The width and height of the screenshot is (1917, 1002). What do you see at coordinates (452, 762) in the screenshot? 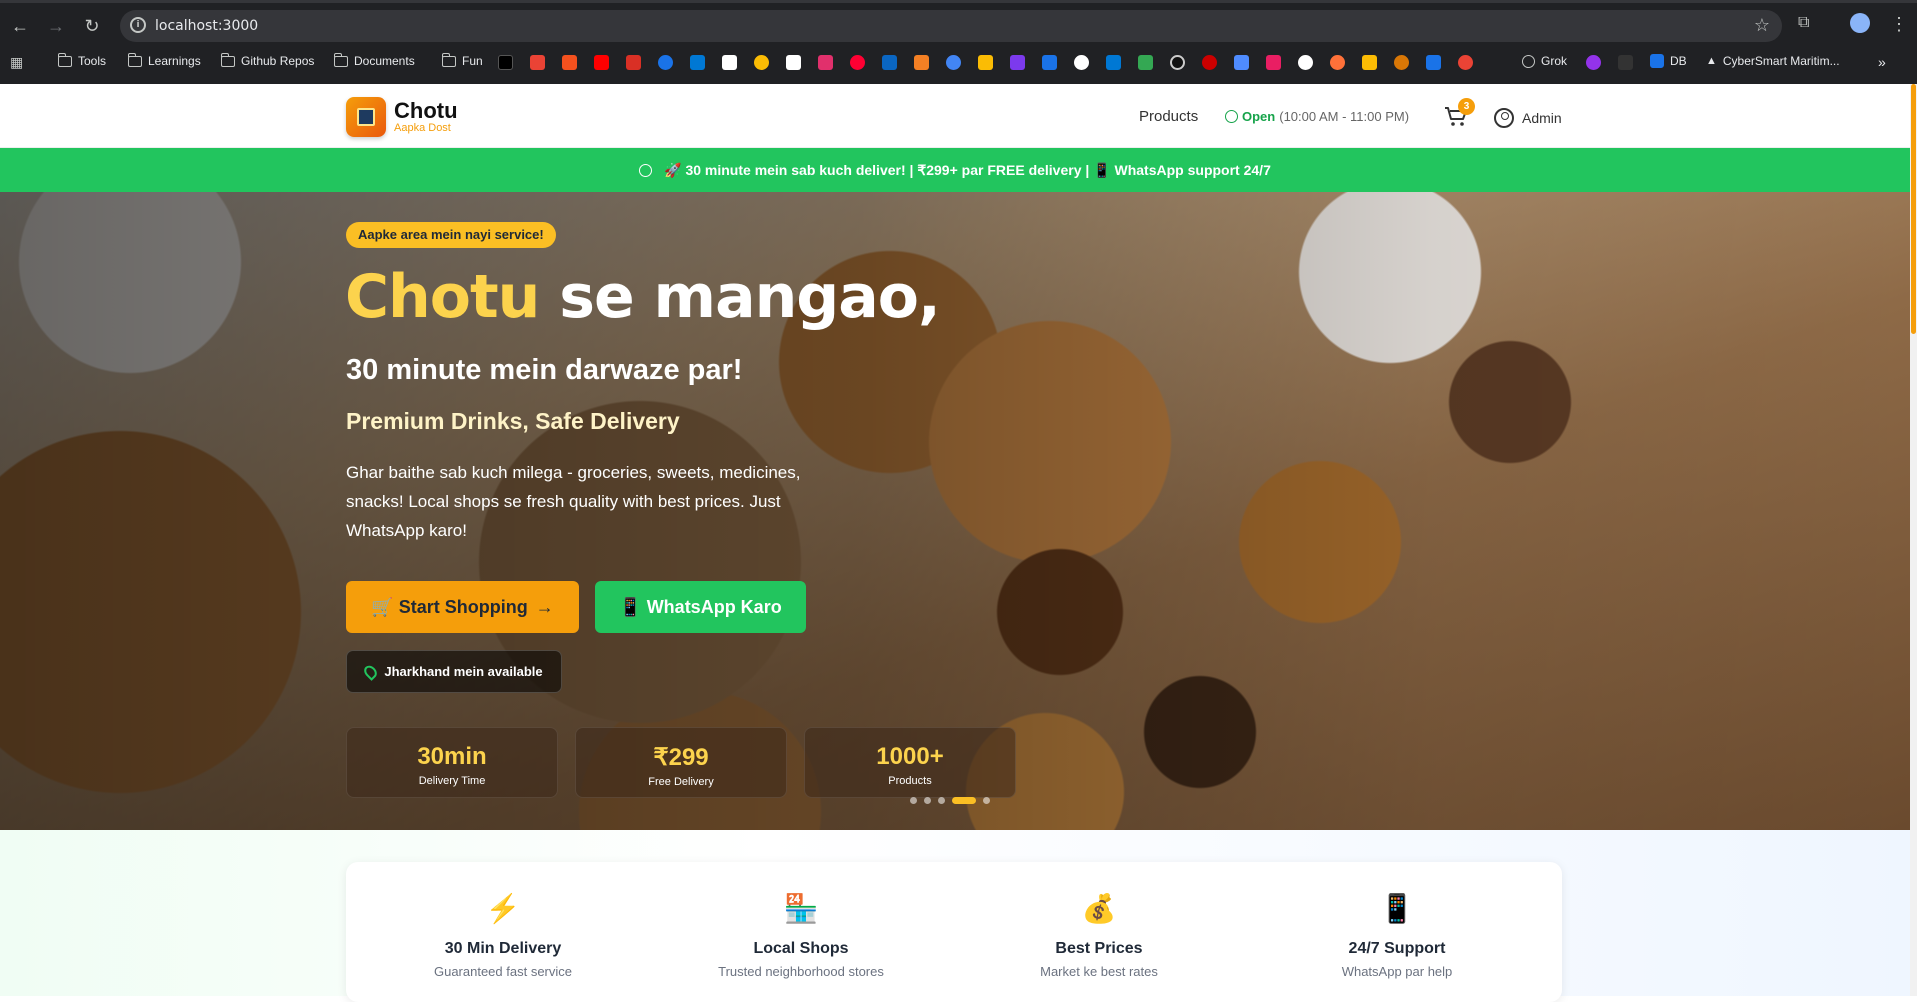
I see `stat-card: 30min Delivery Time` at bounding box center [452, 762].